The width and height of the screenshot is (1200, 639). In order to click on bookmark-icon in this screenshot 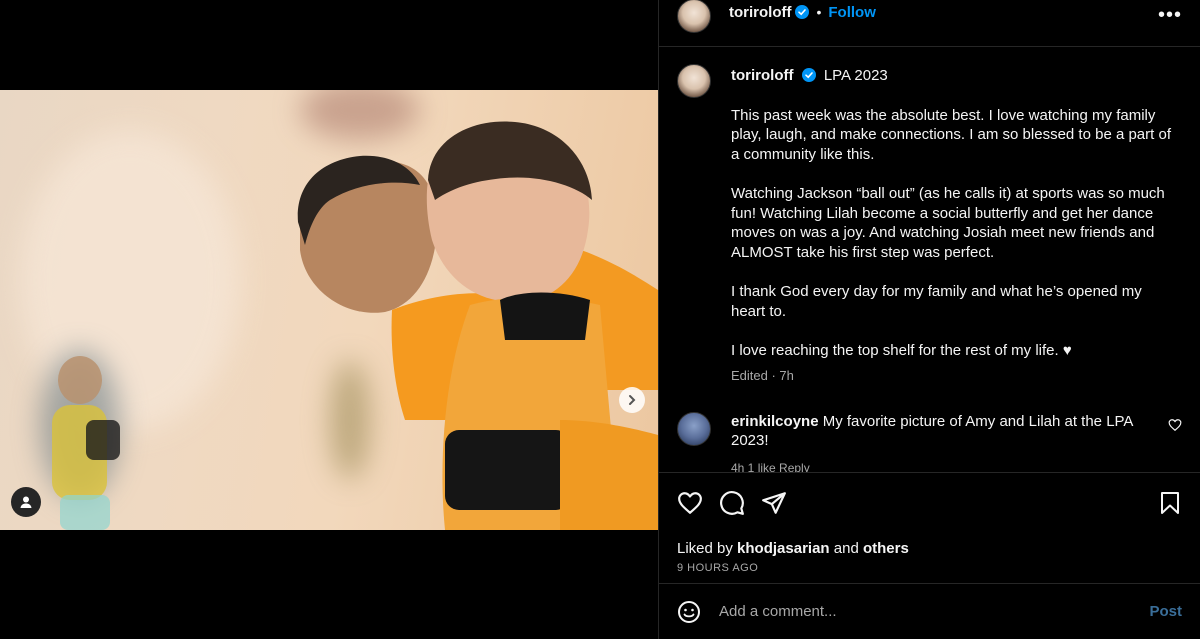, I will do `click(1170, 503)`.